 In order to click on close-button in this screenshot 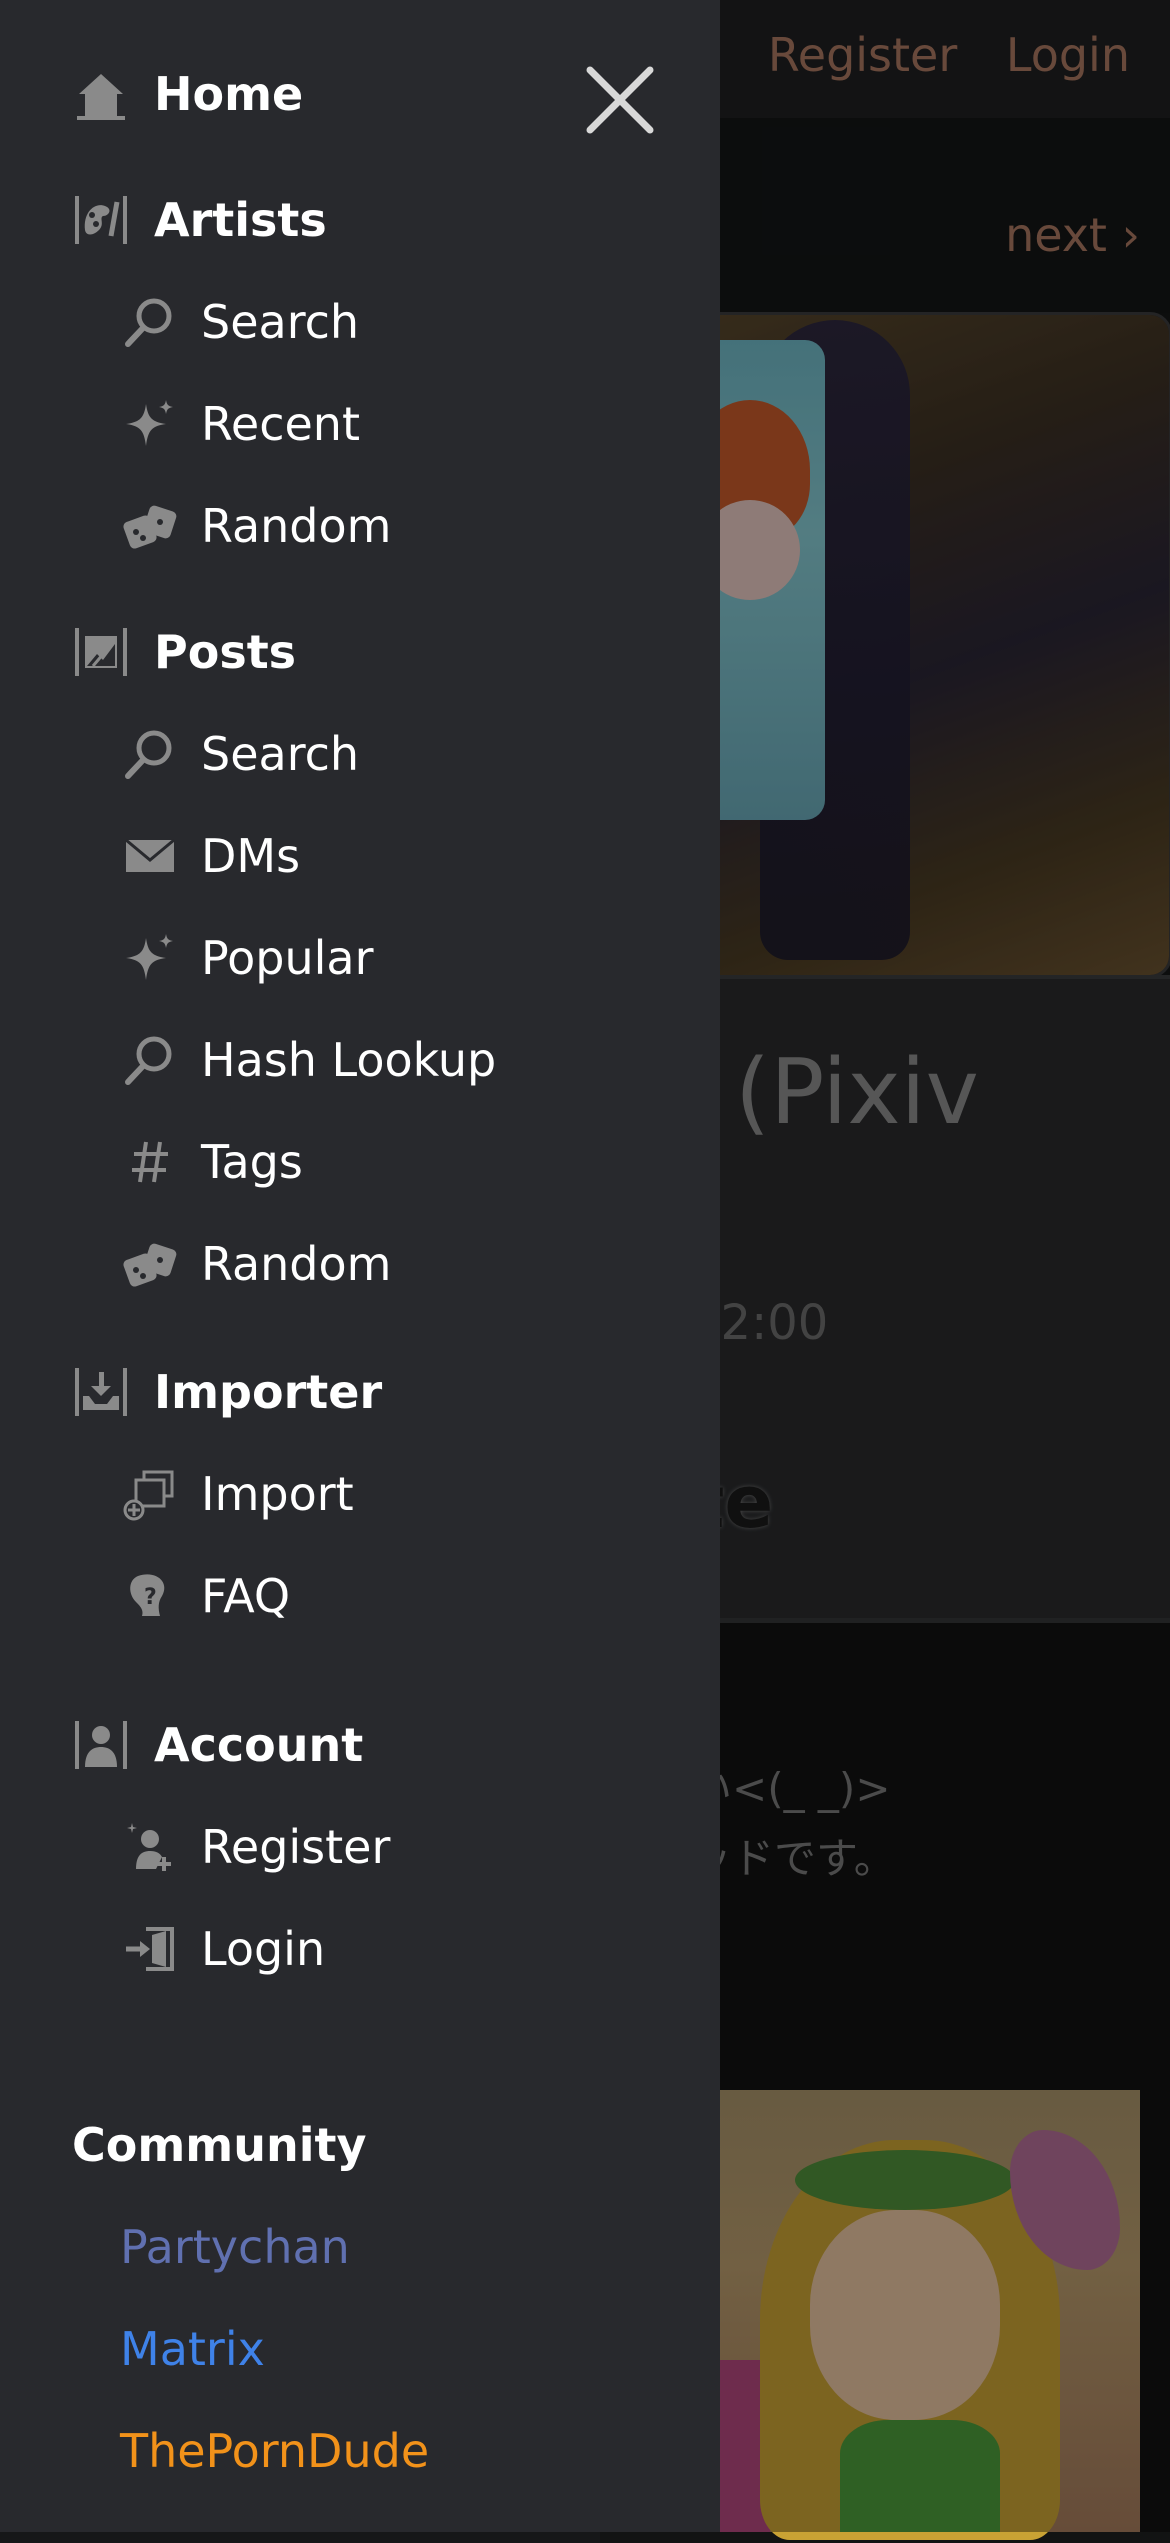, I will do `click(620, 100)`.